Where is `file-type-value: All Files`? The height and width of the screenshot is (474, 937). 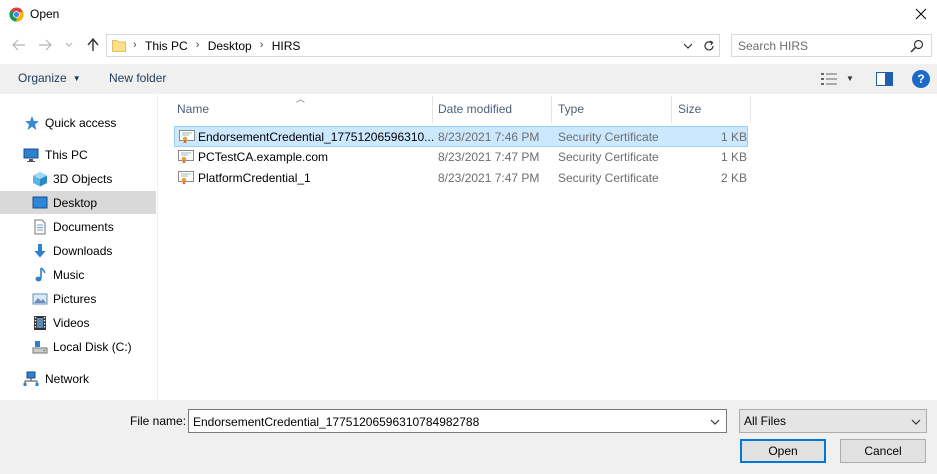
file-type-value: All Files is located at coordinates (765, 421).